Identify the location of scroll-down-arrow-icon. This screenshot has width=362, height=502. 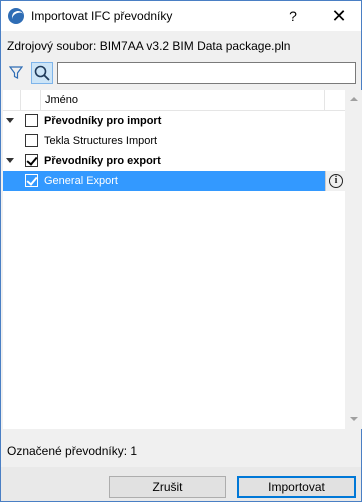
(354, 419).